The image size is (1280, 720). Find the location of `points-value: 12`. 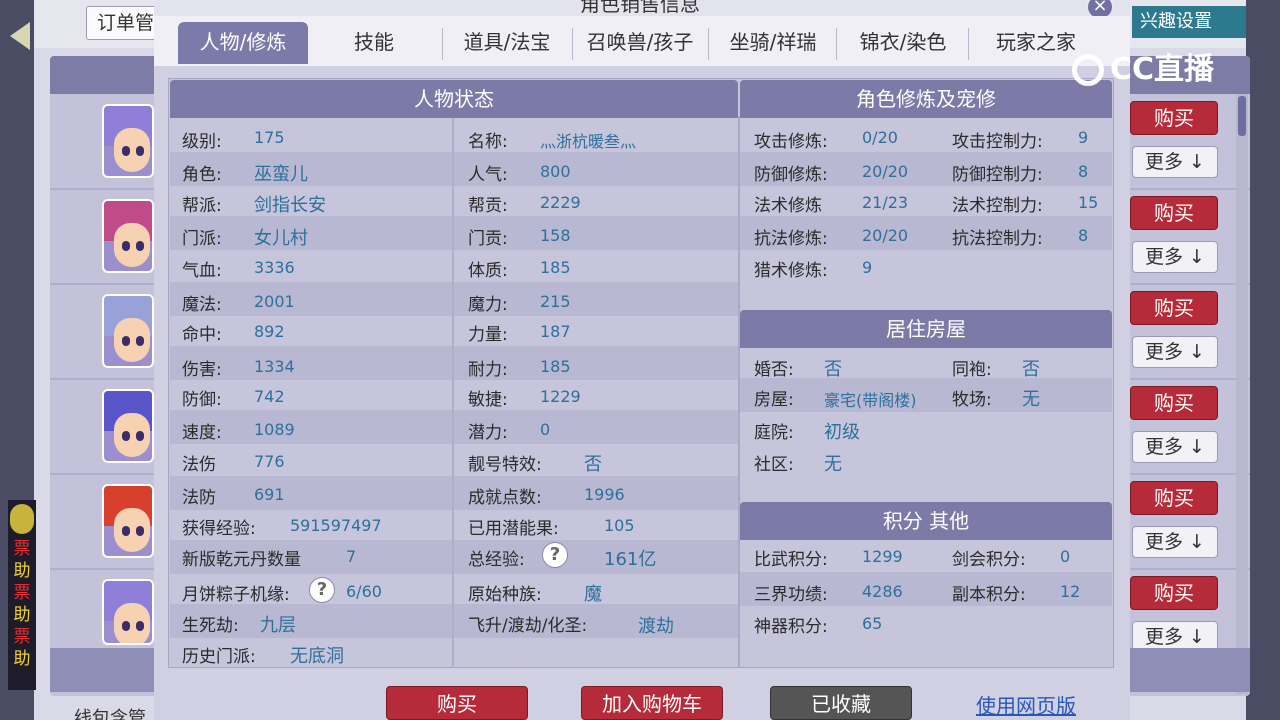

points-value: 12 is located at coordinates (1070, 591).